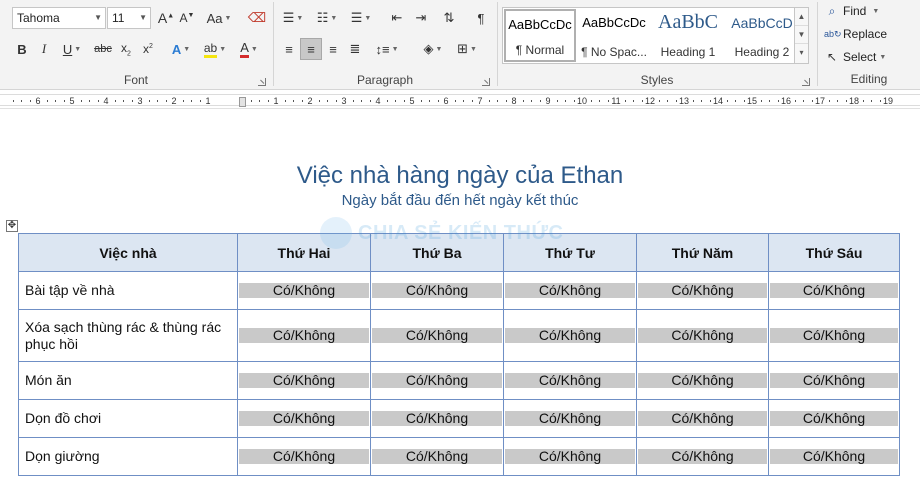 This screenshot has width=920, height=480. I want to click on chevron-down-icon: ▼, so click(473, 49).